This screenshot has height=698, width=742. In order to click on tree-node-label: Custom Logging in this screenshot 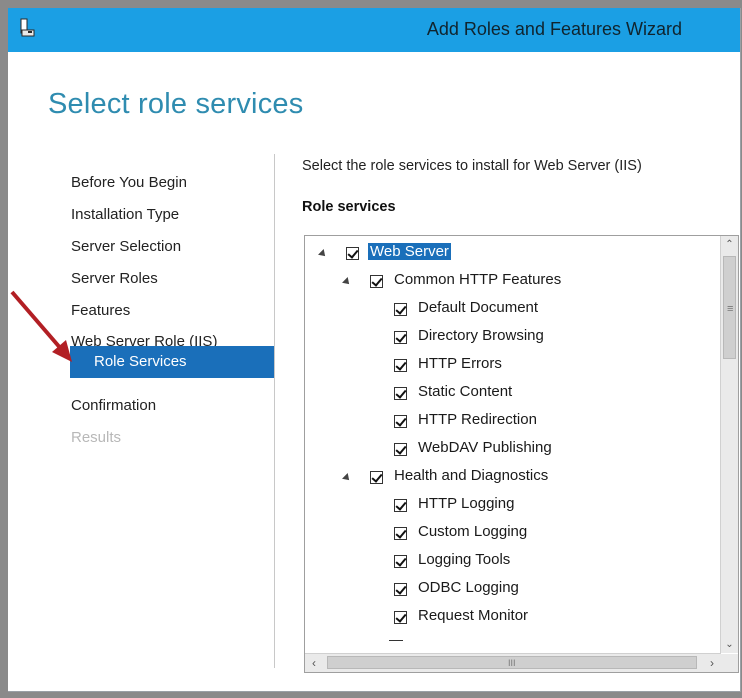, I will do `click(473, 531)`.